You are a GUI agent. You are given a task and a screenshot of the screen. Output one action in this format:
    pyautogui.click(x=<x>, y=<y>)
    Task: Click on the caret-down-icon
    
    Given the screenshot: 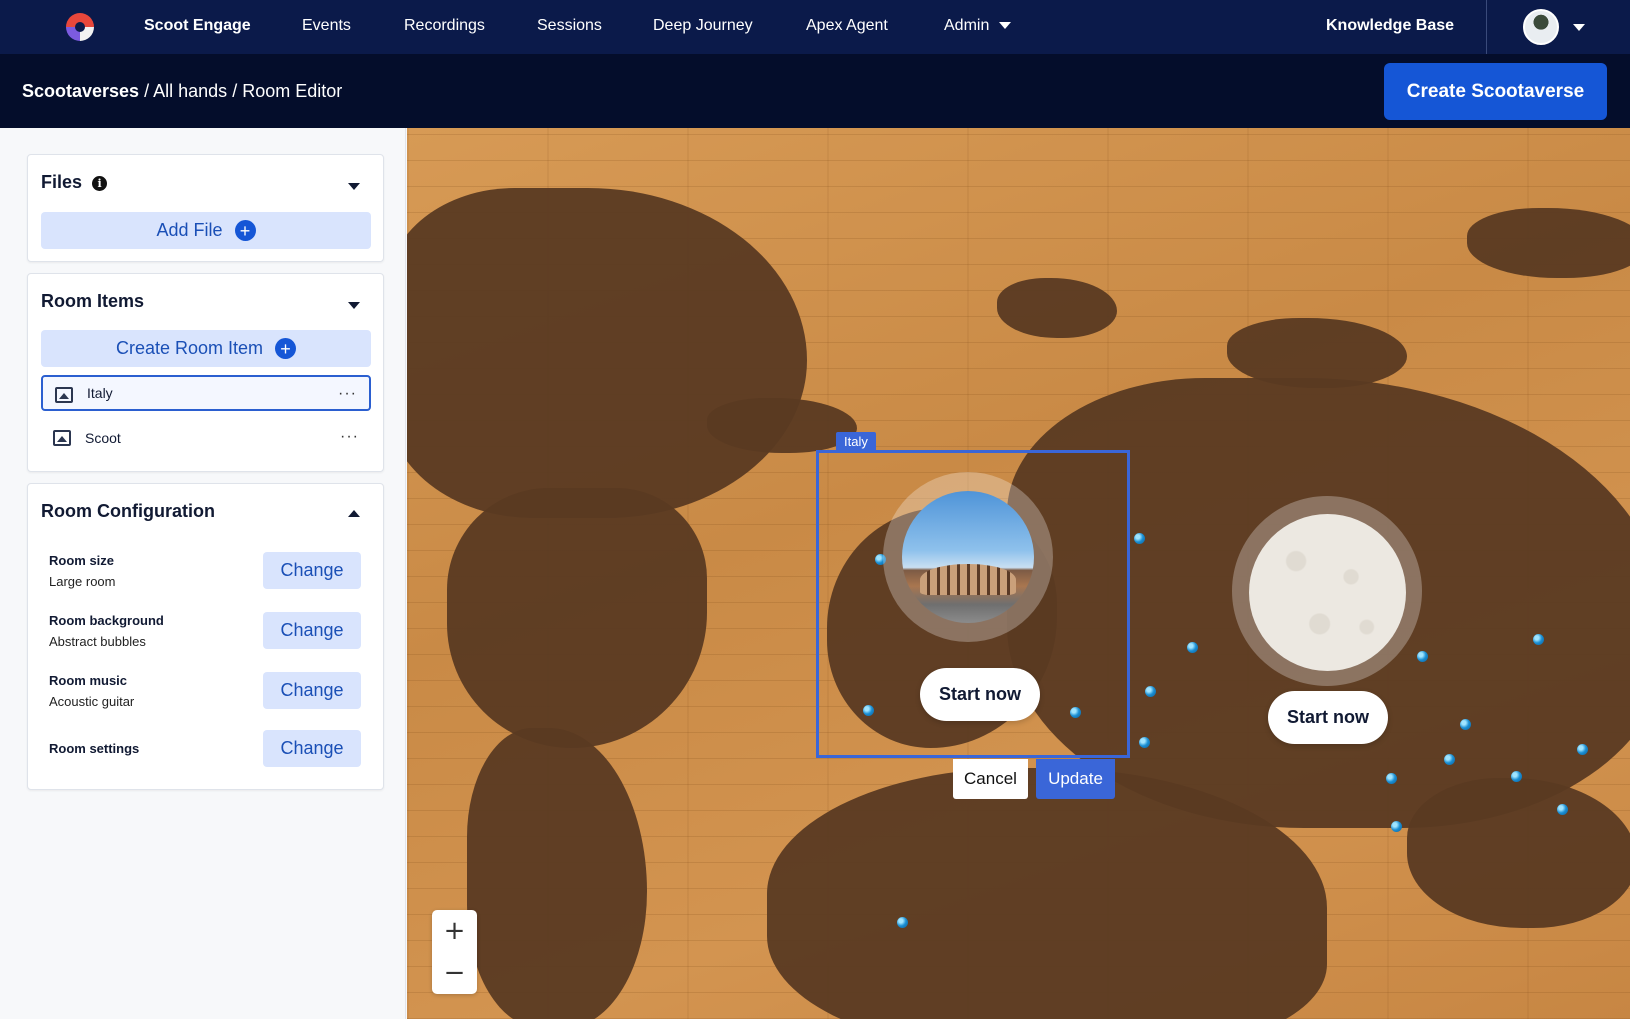 What is the action you would take?
    pyautogui.click(x=1005, y=26)
    